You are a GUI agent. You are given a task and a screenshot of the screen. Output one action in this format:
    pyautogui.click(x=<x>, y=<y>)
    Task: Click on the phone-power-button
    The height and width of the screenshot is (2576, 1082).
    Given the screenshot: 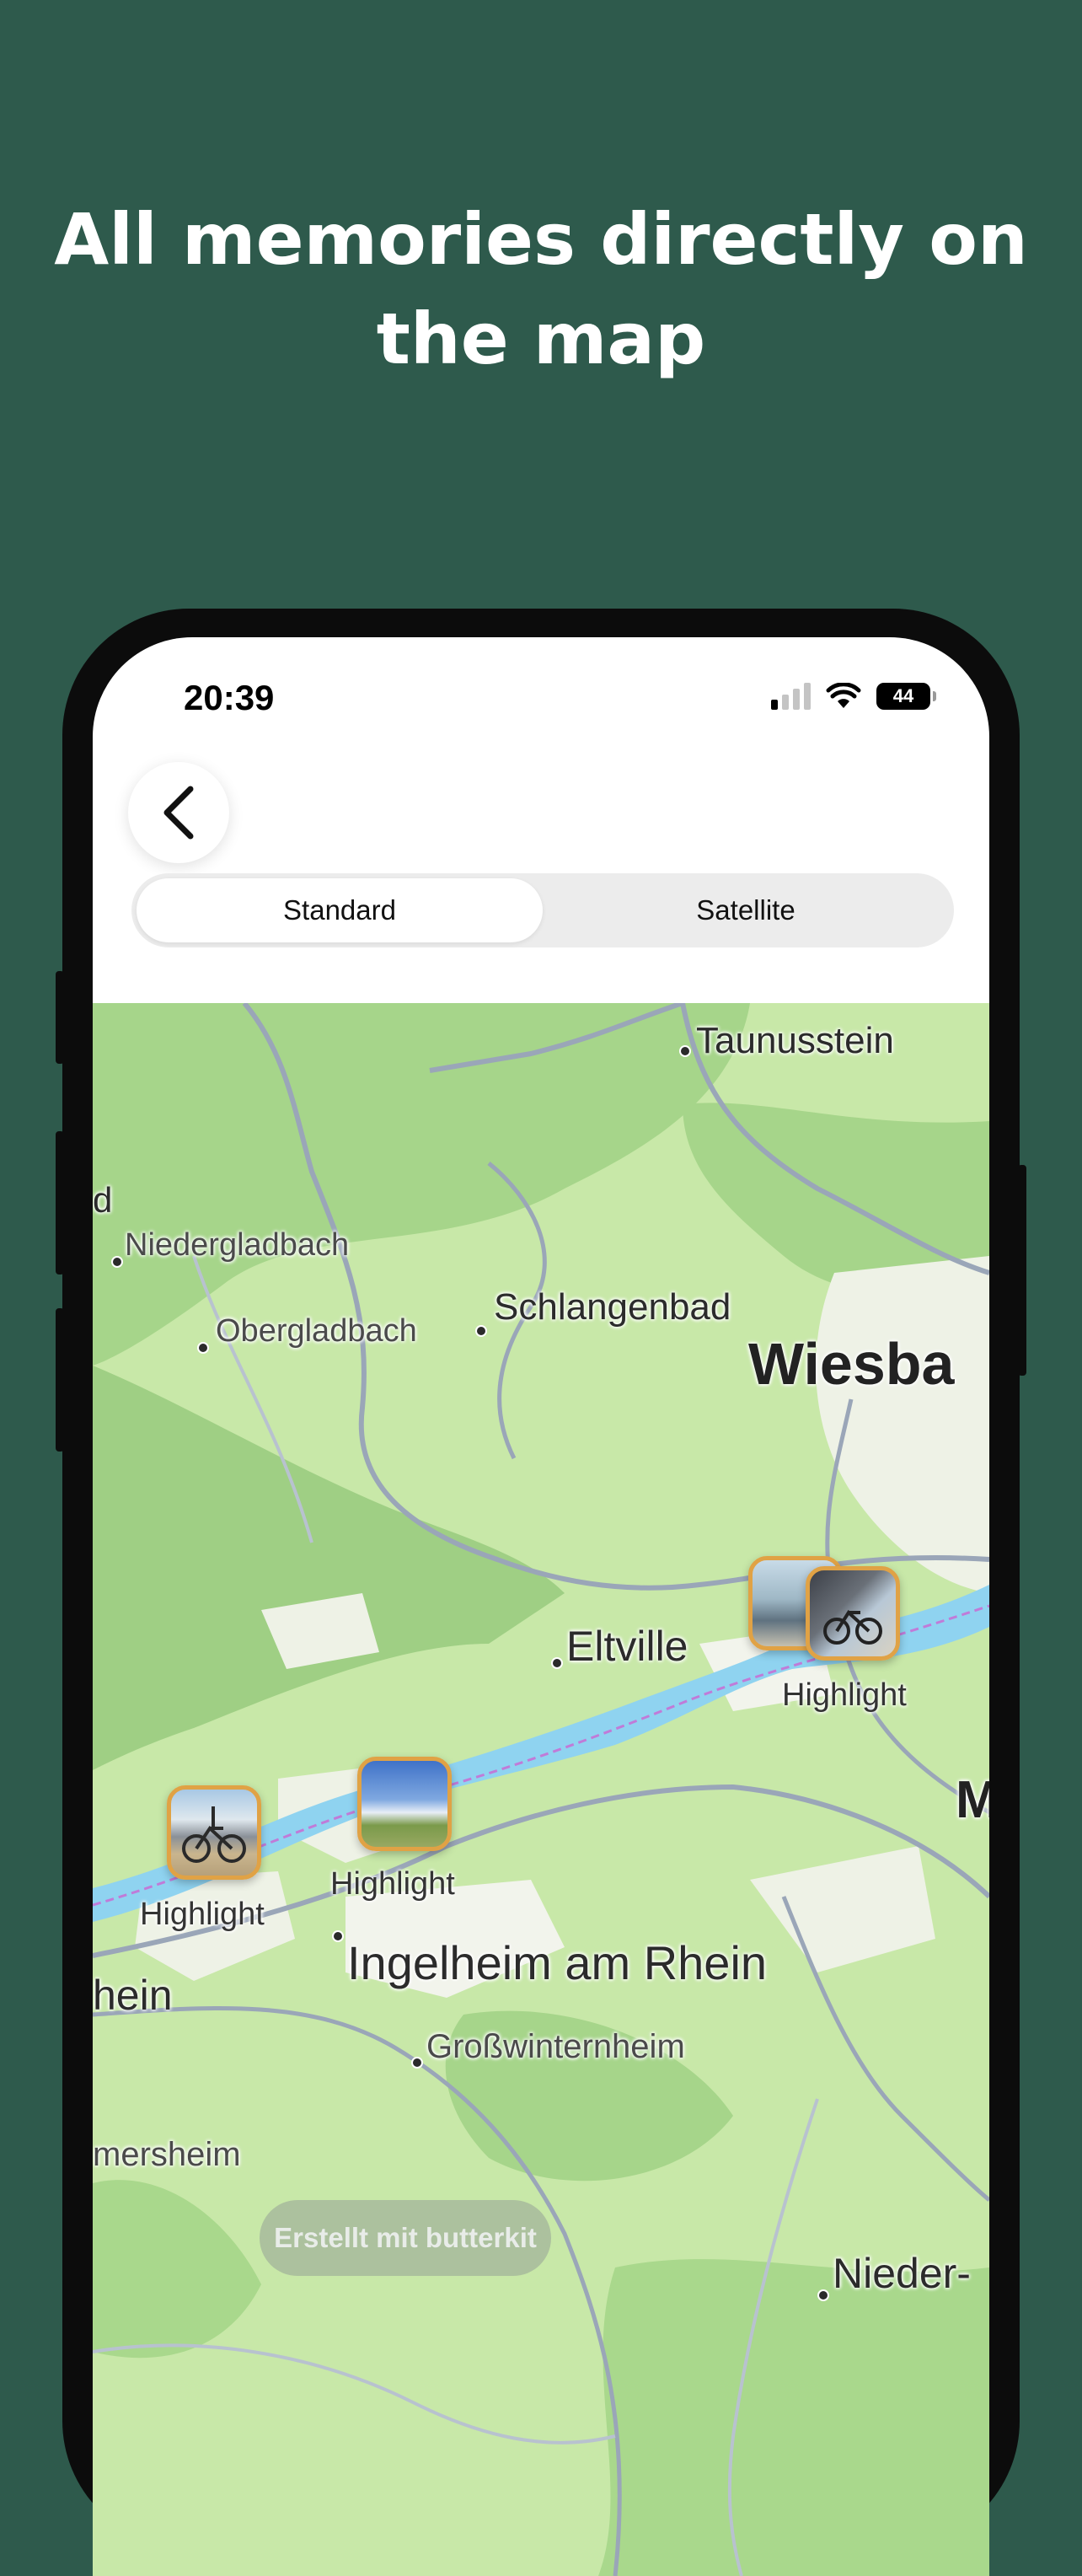 What is the action you would take?
    pyautogui.click(x=1022, y=1270)
    